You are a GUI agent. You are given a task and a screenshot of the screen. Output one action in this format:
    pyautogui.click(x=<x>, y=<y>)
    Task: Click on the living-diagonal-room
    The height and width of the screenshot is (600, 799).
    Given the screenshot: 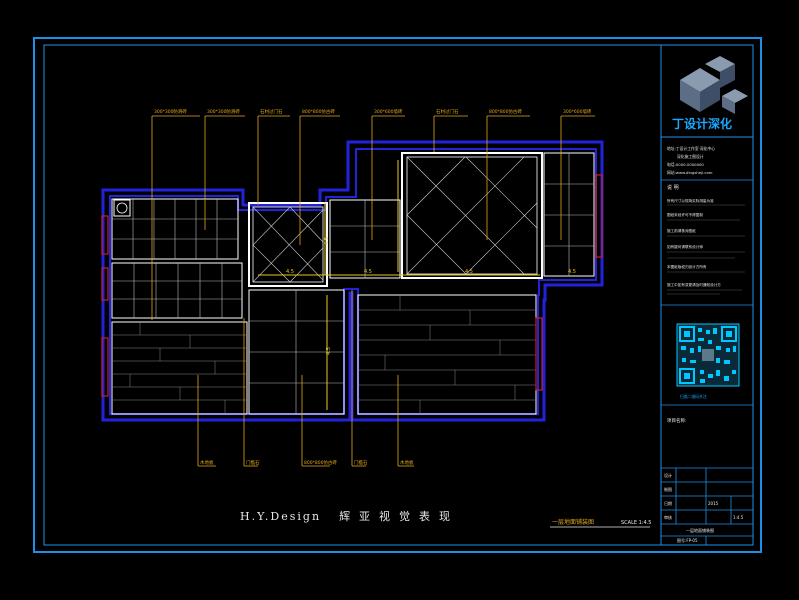 What is the action you would take?
    pyautogui.click(x=472, y=215)
    